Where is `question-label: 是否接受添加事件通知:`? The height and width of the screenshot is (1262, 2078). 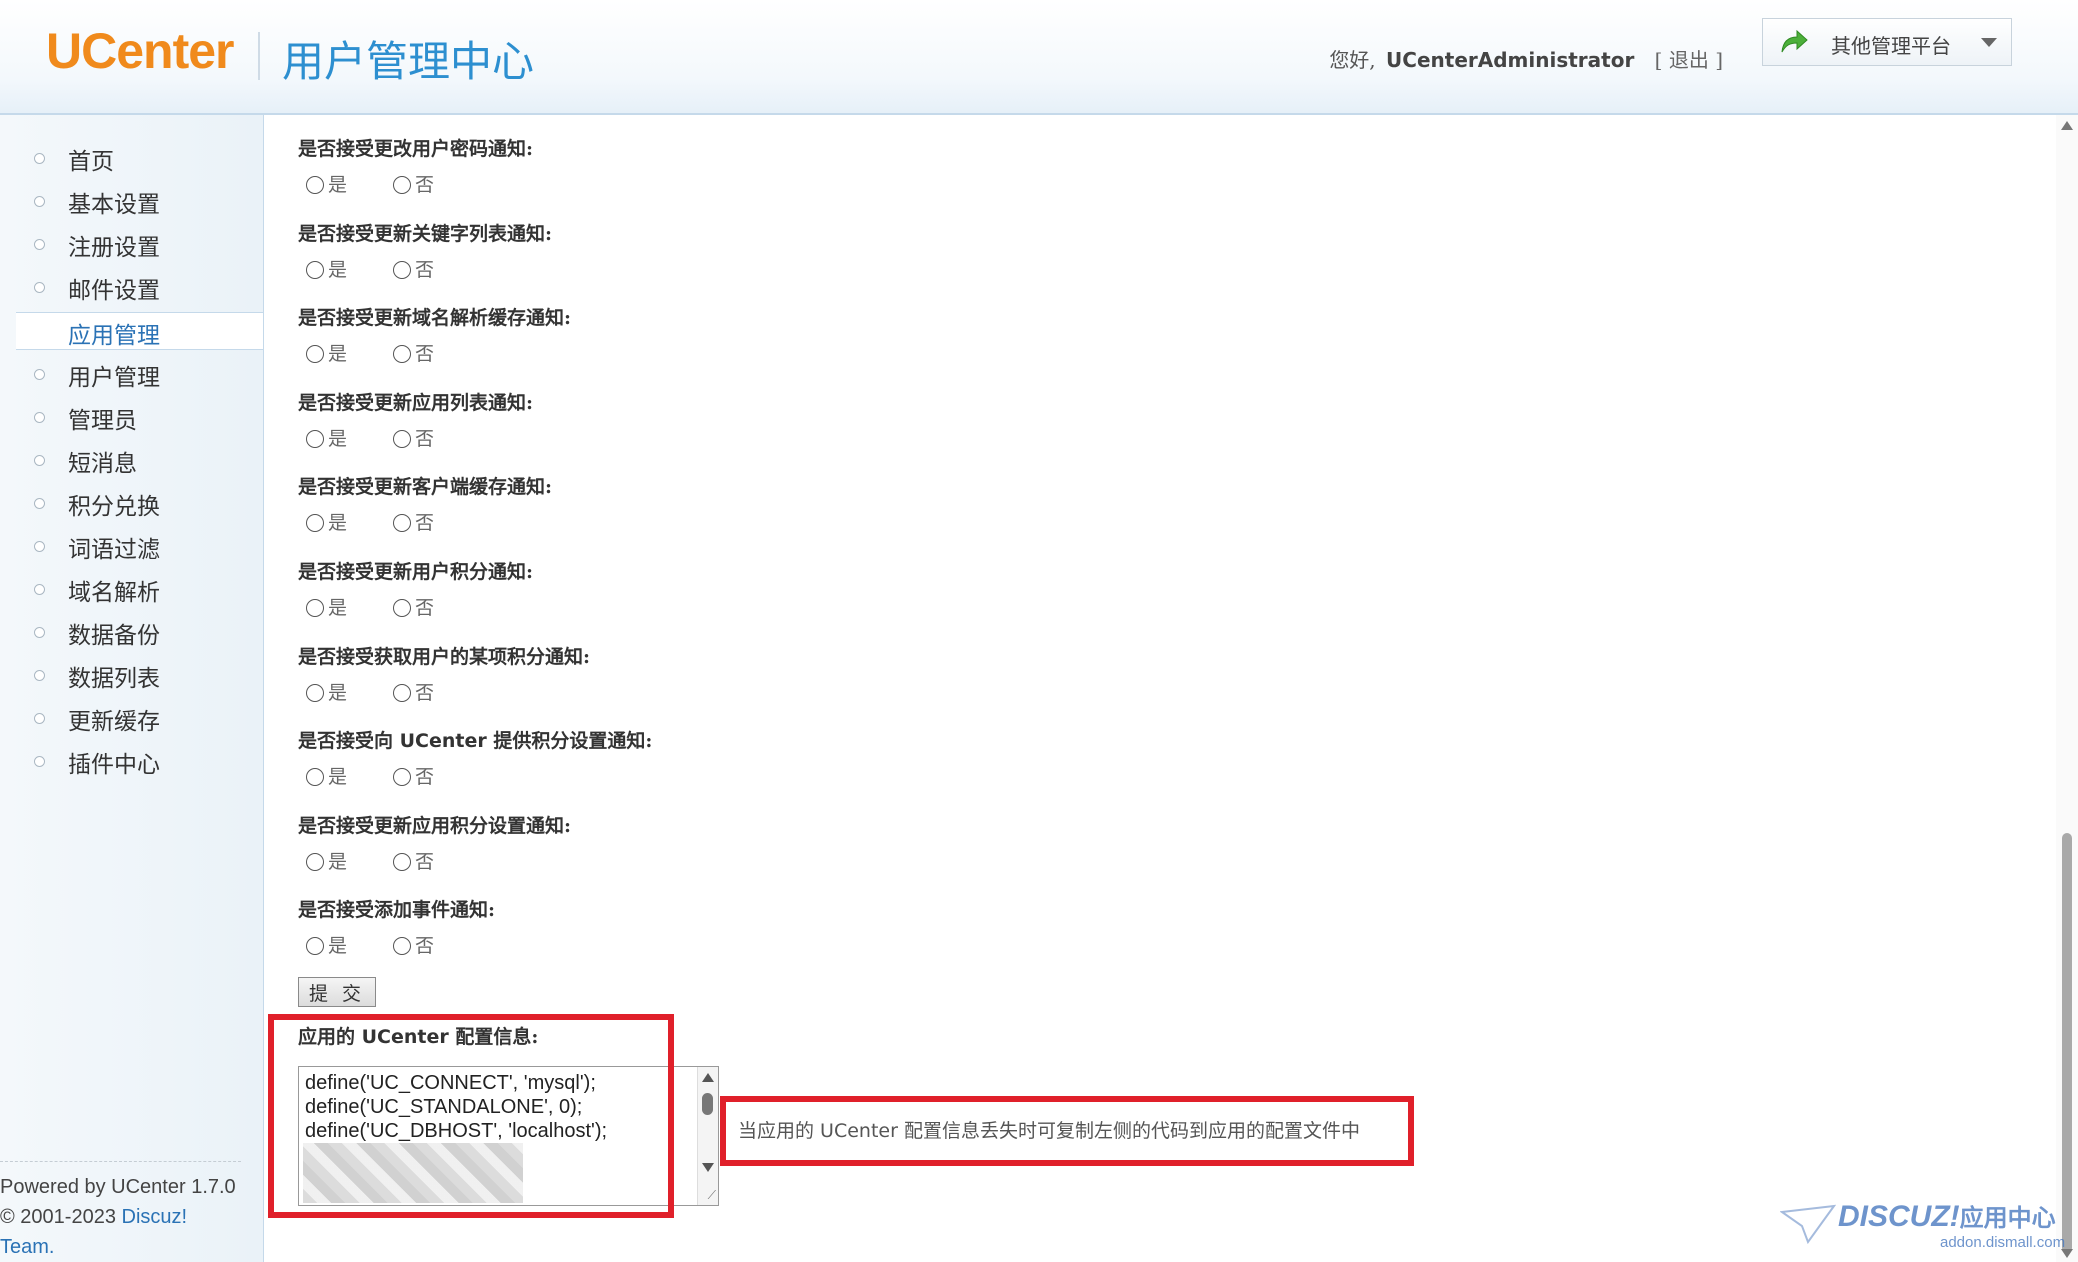 question-label: 是否接受添加事件通知: is located at coordinates (396, 908).